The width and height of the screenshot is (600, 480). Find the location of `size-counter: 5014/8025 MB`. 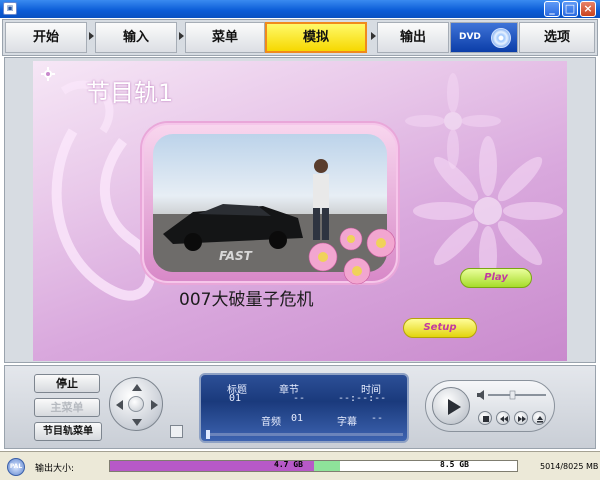

size-counter: 5014/8025 MB is located at coordinates (569, 466).